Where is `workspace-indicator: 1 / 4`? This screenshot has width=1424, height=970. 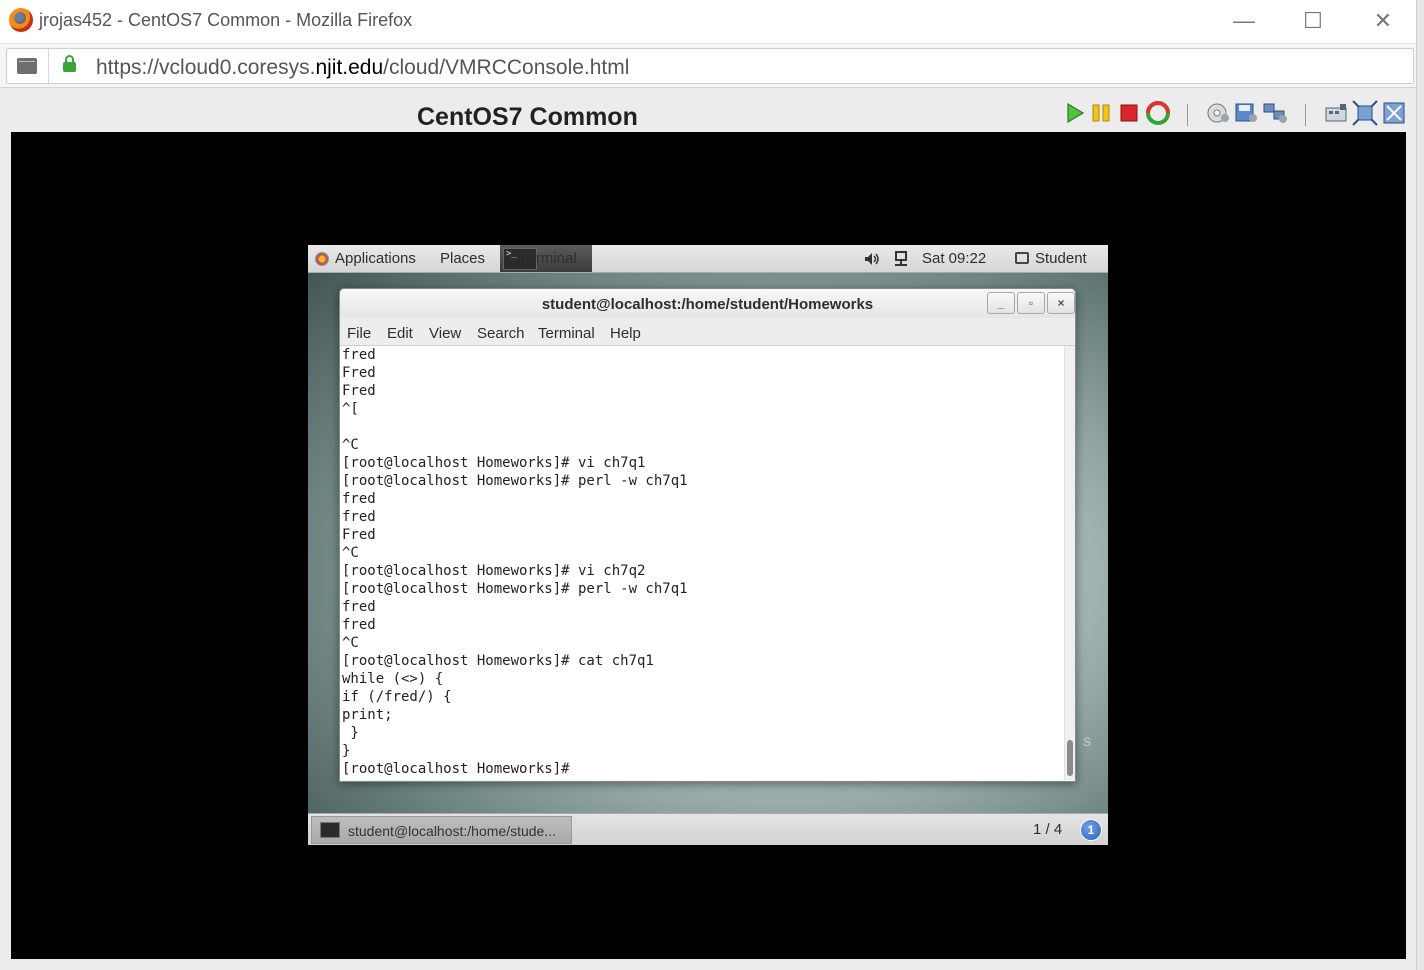 workspace-indicator: 1 / 4 is located at coordinates (1047, 829).